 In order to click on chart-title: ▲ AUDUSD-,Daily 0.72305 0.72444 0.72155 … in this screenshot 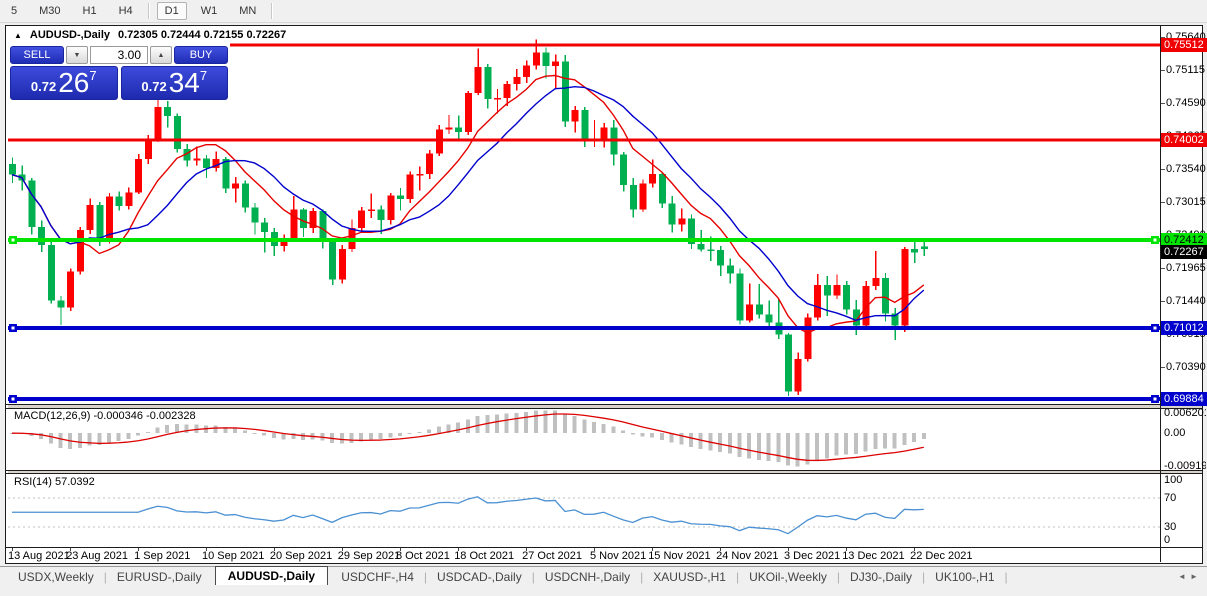, I will do `click(150, 35)`.